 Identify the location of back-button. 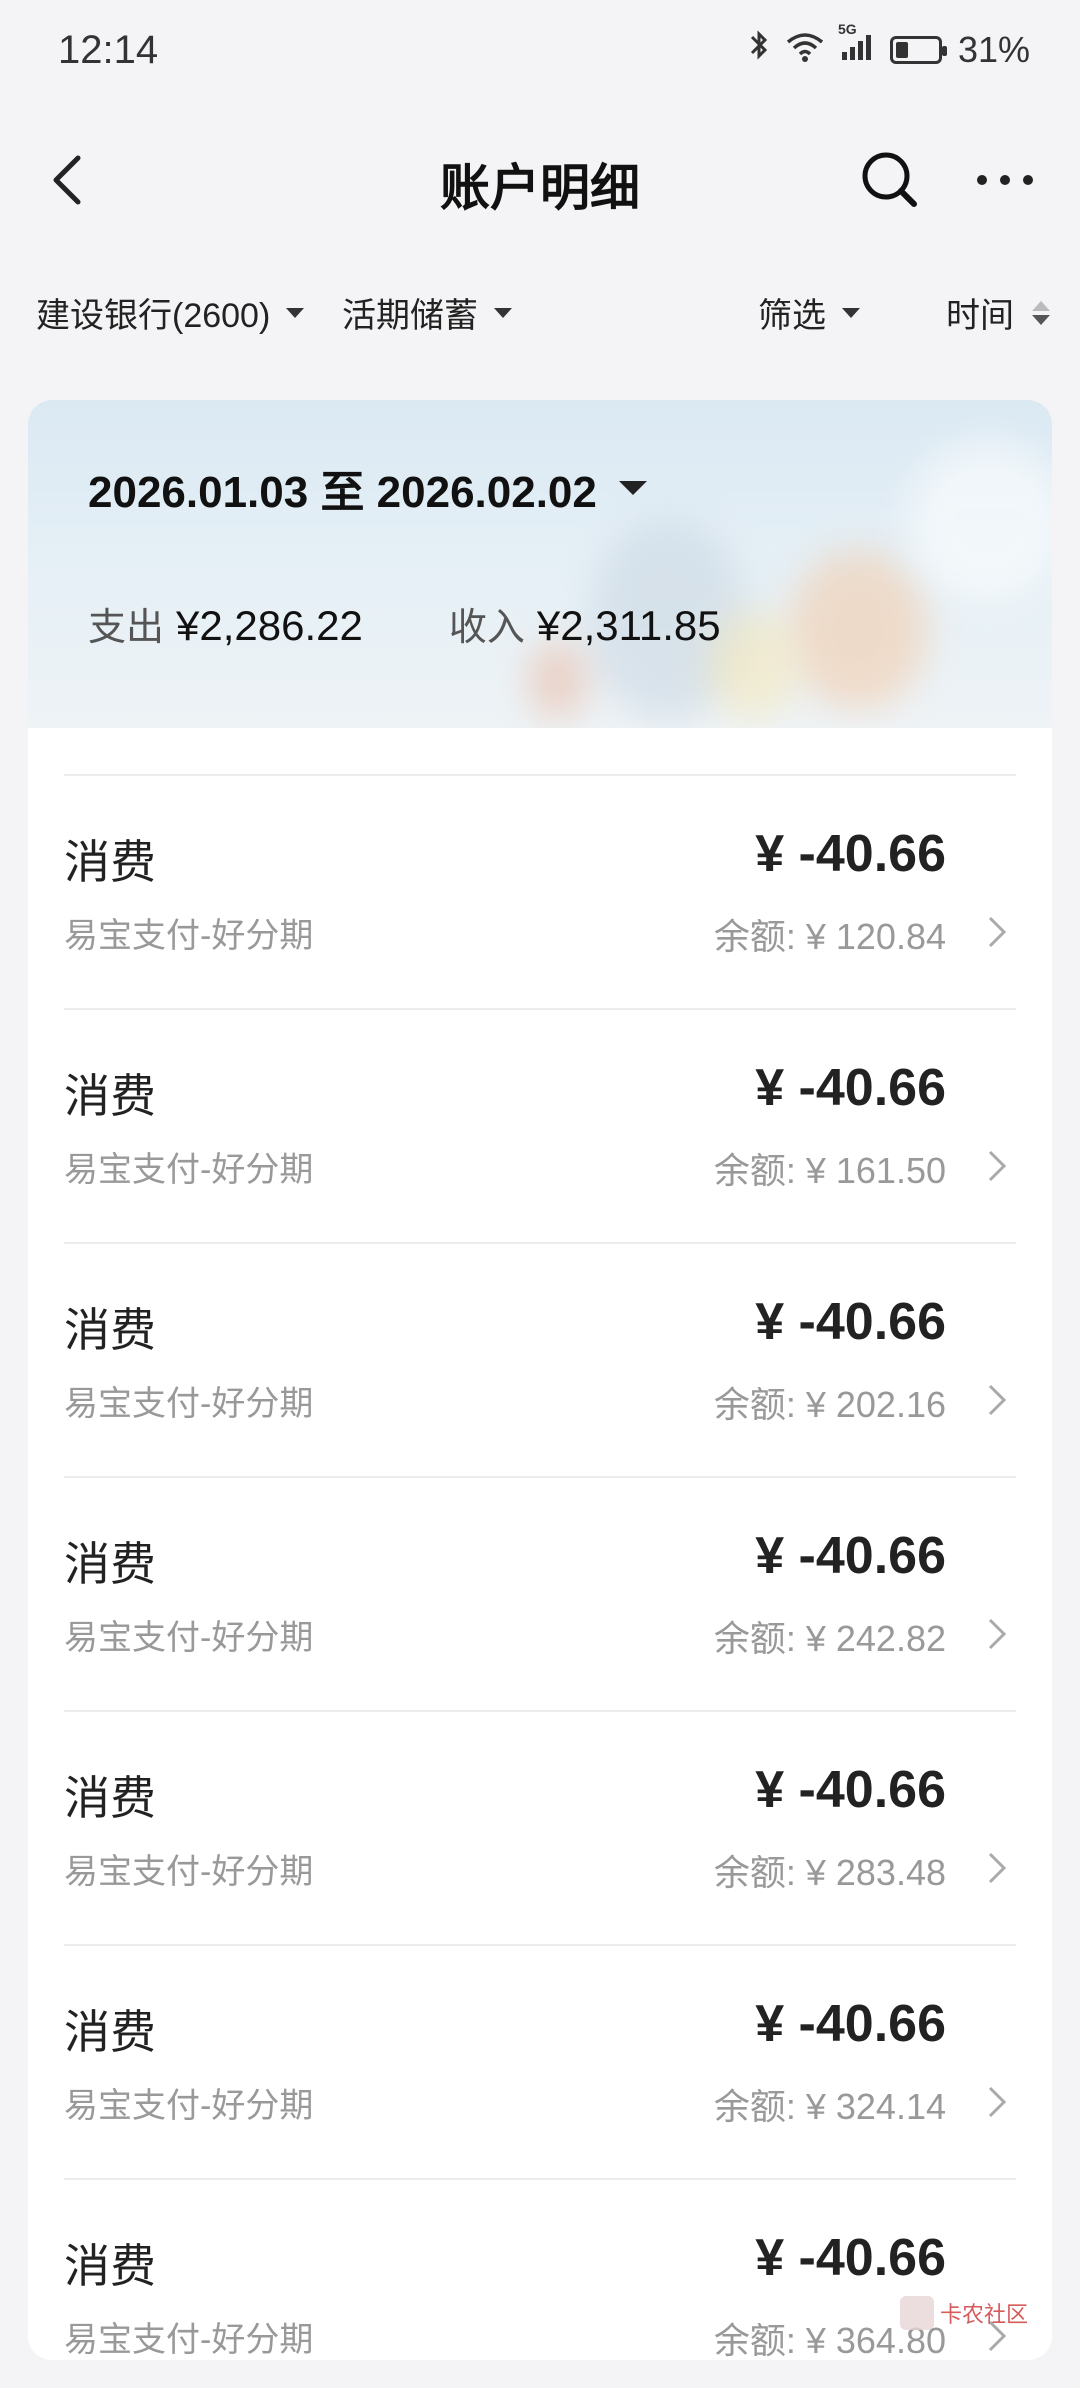
(70, 180).